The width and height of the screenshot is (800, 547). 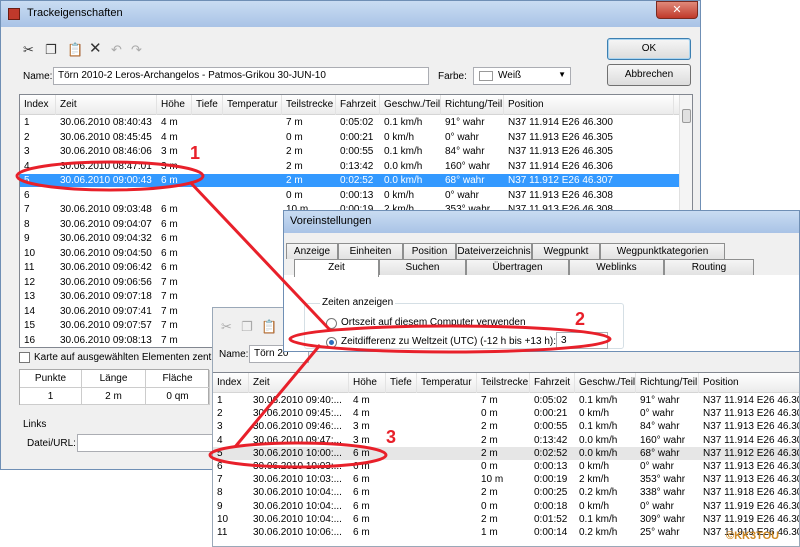 What do you see at coordinates (580, 319) in the screenshot?
I see `annotation-badge-2: 2` at bounding box center [580, 319].